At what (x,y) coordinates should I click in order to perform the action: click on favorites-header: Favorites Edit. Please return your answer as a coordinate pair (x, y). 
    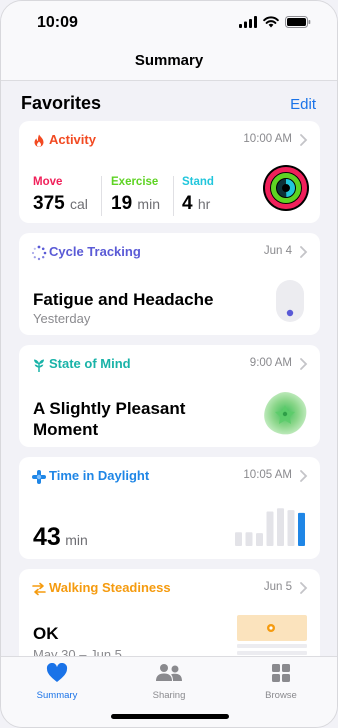
    Looking at the image, I should click on (168, 105).